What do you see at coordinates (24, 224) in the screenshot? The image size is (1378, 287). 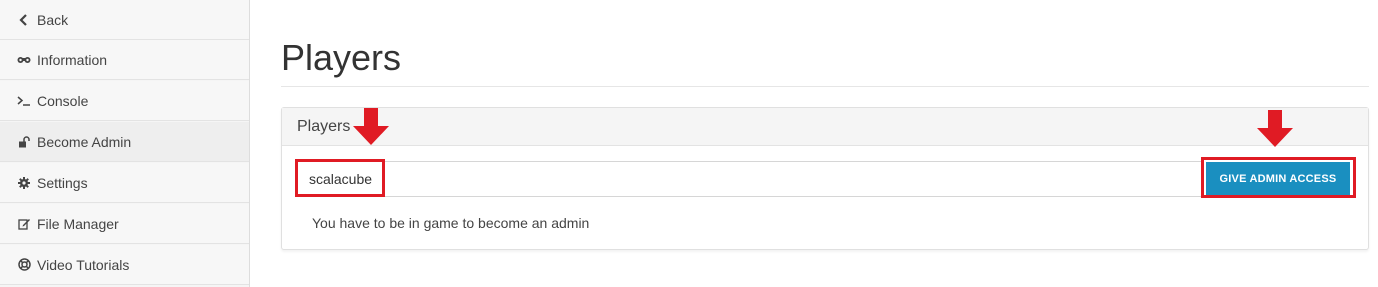 I see `edit-icon` at bounding box center [24, 224].